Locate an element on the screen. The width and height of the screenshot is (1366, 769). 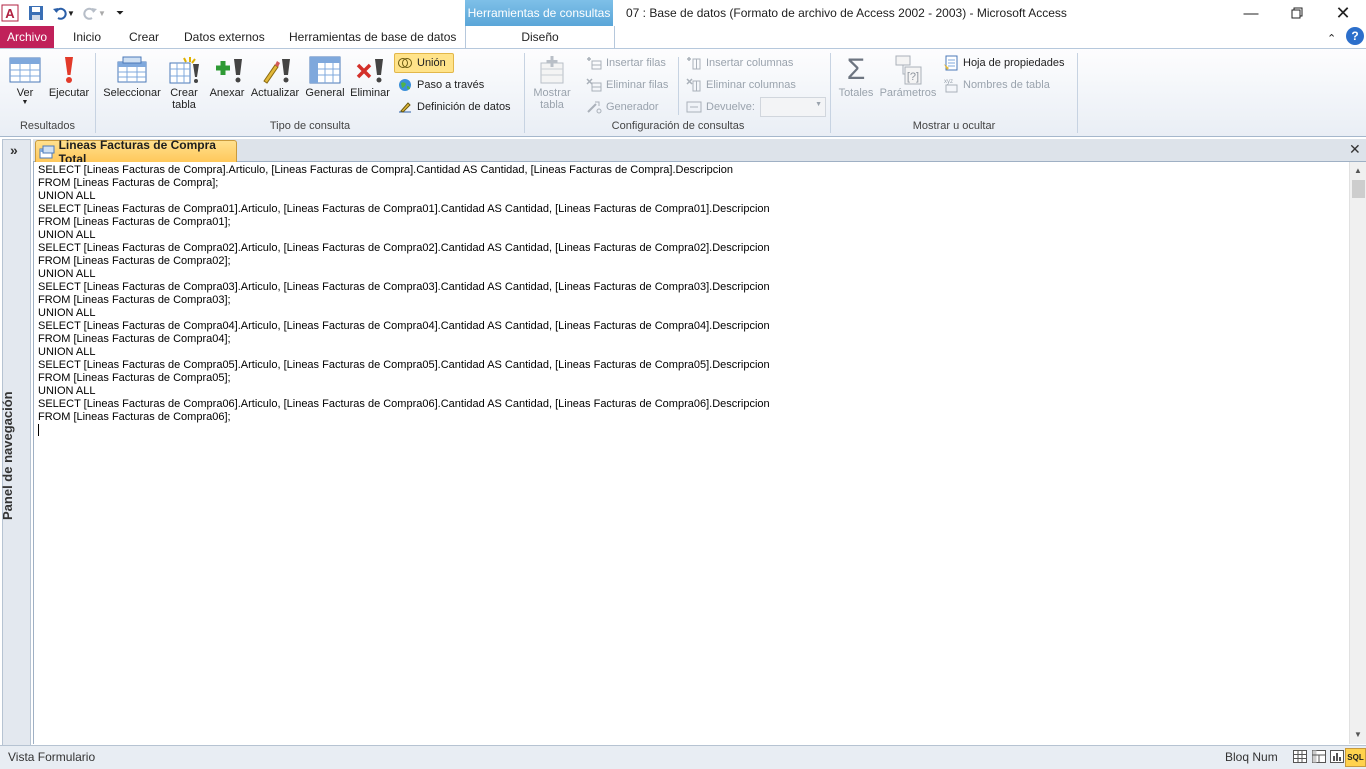
context-group-label: Herramientas de consultas is located at coordinates (539, 13).